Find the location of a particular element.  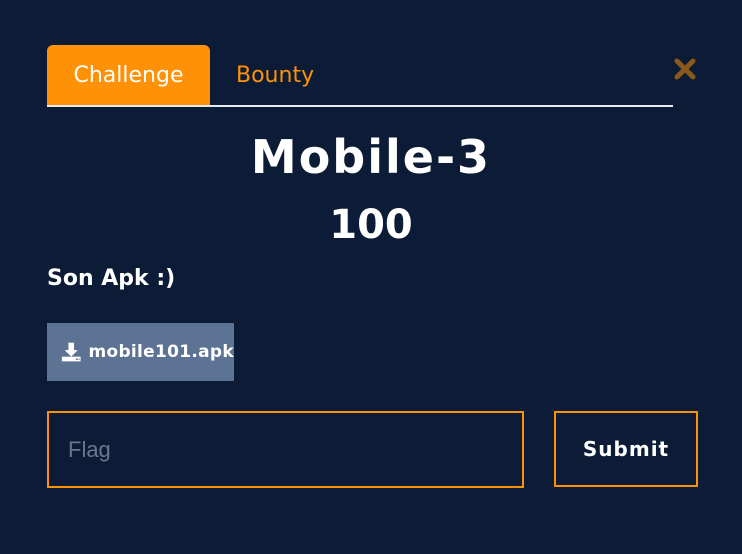

file-download-button: mobile101.apk is located at coordinates (140, 352).